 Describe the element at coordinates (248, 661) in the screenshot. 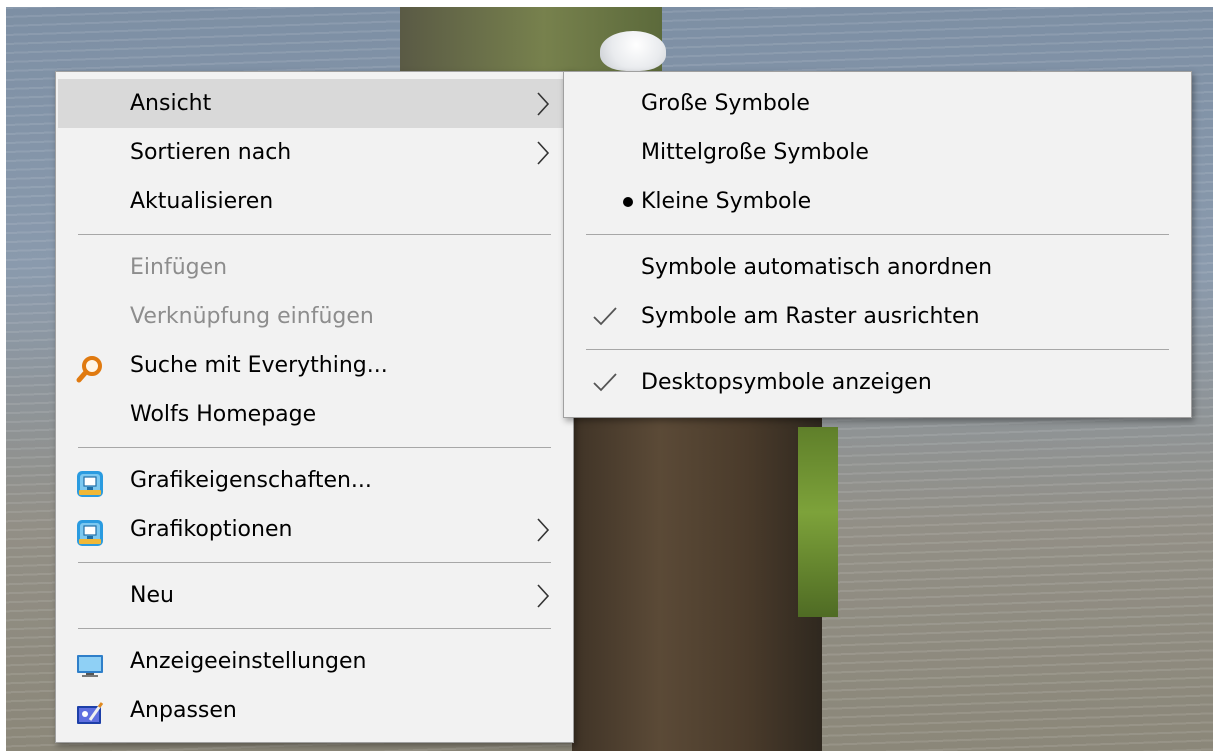

I see `menu-item-label: Anzeigeeinstellungen` at that location.